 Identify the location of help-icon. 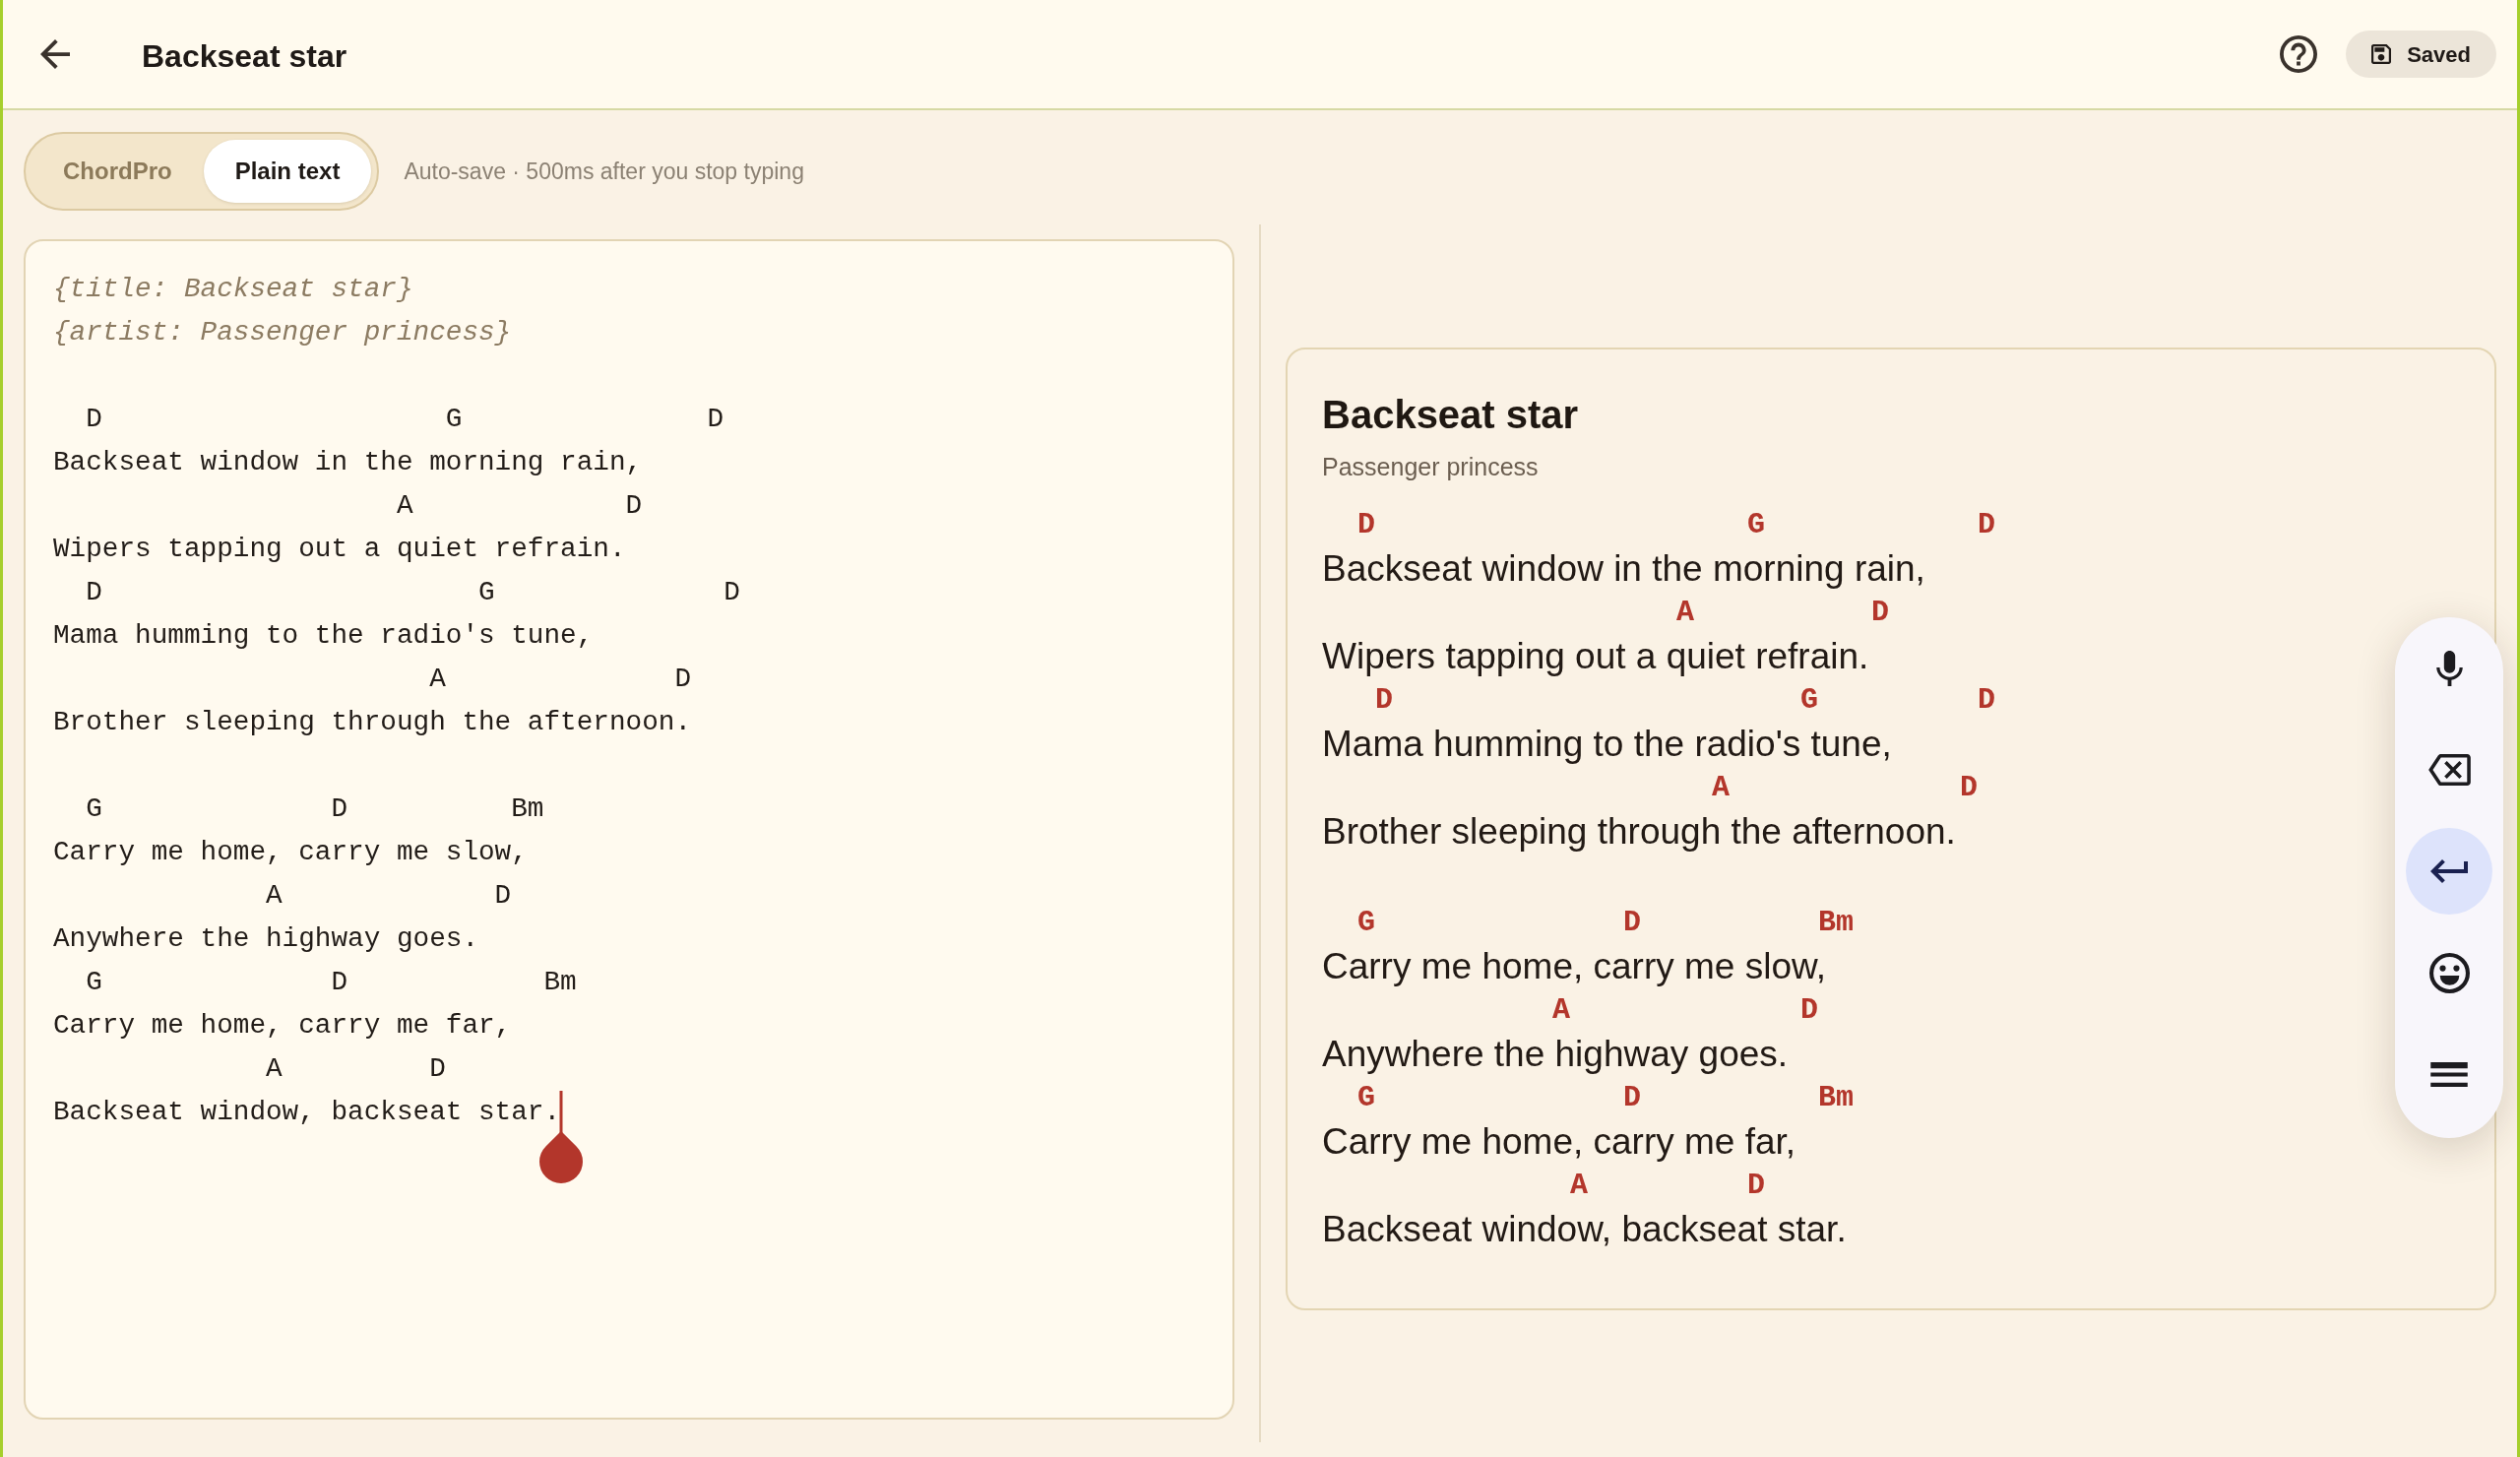
(2299, 54).